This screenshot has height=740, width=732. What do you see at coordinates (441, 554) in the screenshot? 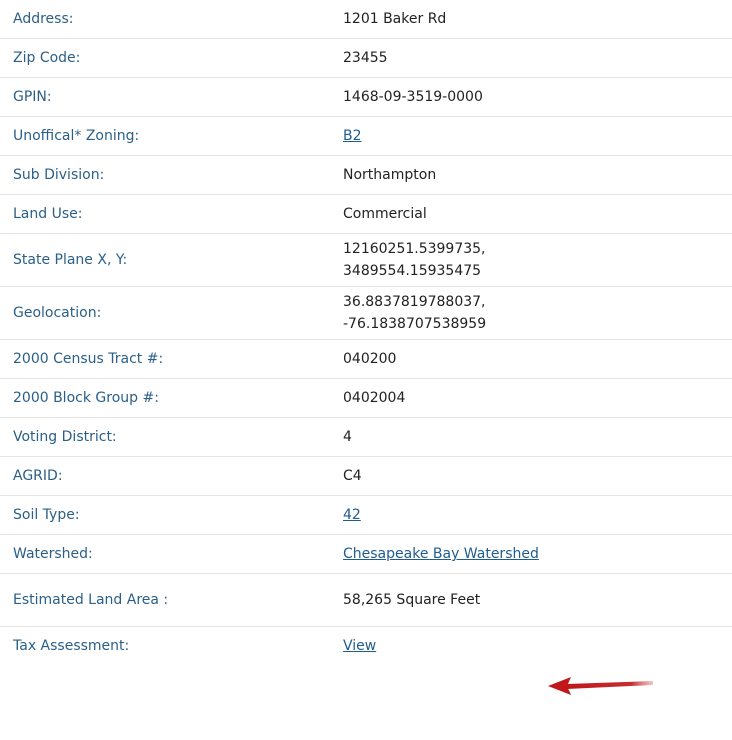
I see `watershed-link: Chesapeake Bay Watershed` at bounding box center [441, 554].